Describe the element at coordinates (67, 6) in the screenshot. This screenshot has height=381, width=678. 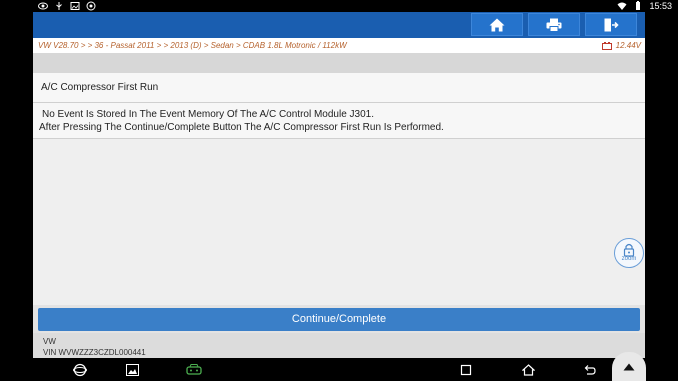
I see `status-bar-left-icons` at that location.